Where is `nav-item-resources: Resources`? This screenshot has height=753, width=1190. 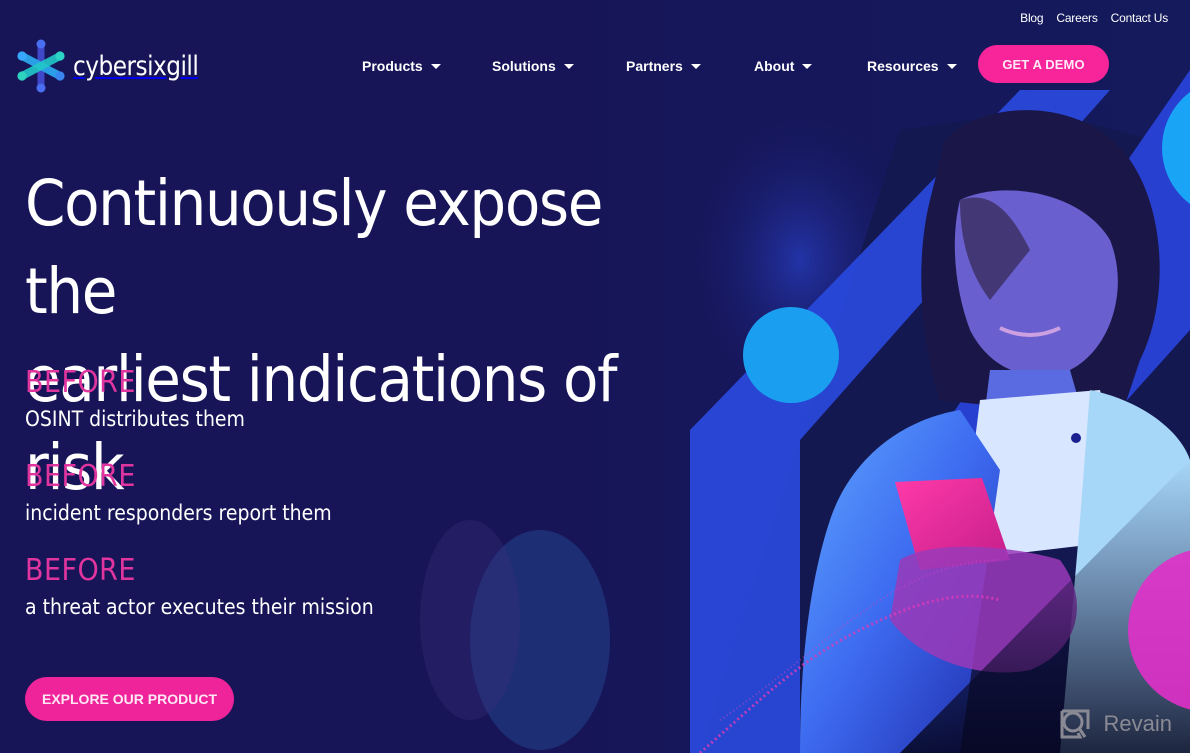 nav-item-resources: Resources is located at coordinates (912, 66).